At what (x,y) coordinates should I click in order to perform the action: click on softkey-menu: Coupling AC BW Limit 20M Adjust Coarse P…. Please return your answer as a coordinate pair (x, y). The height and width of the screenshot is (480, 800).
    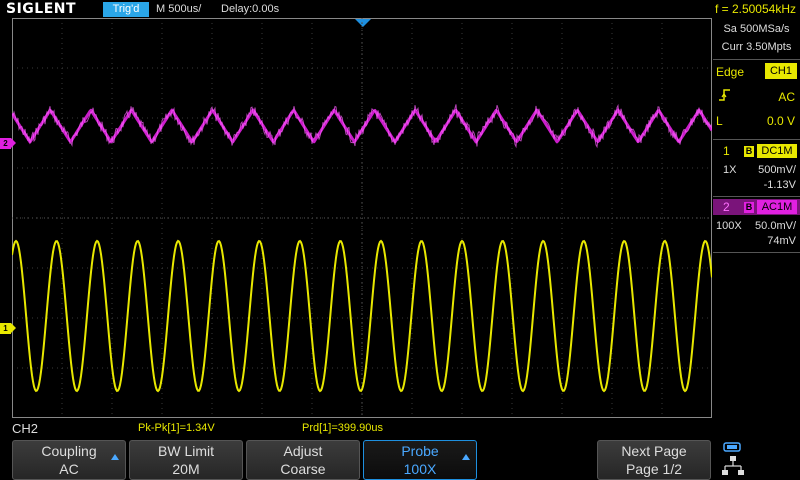
    Looking at the image, I should click on (400, 458).